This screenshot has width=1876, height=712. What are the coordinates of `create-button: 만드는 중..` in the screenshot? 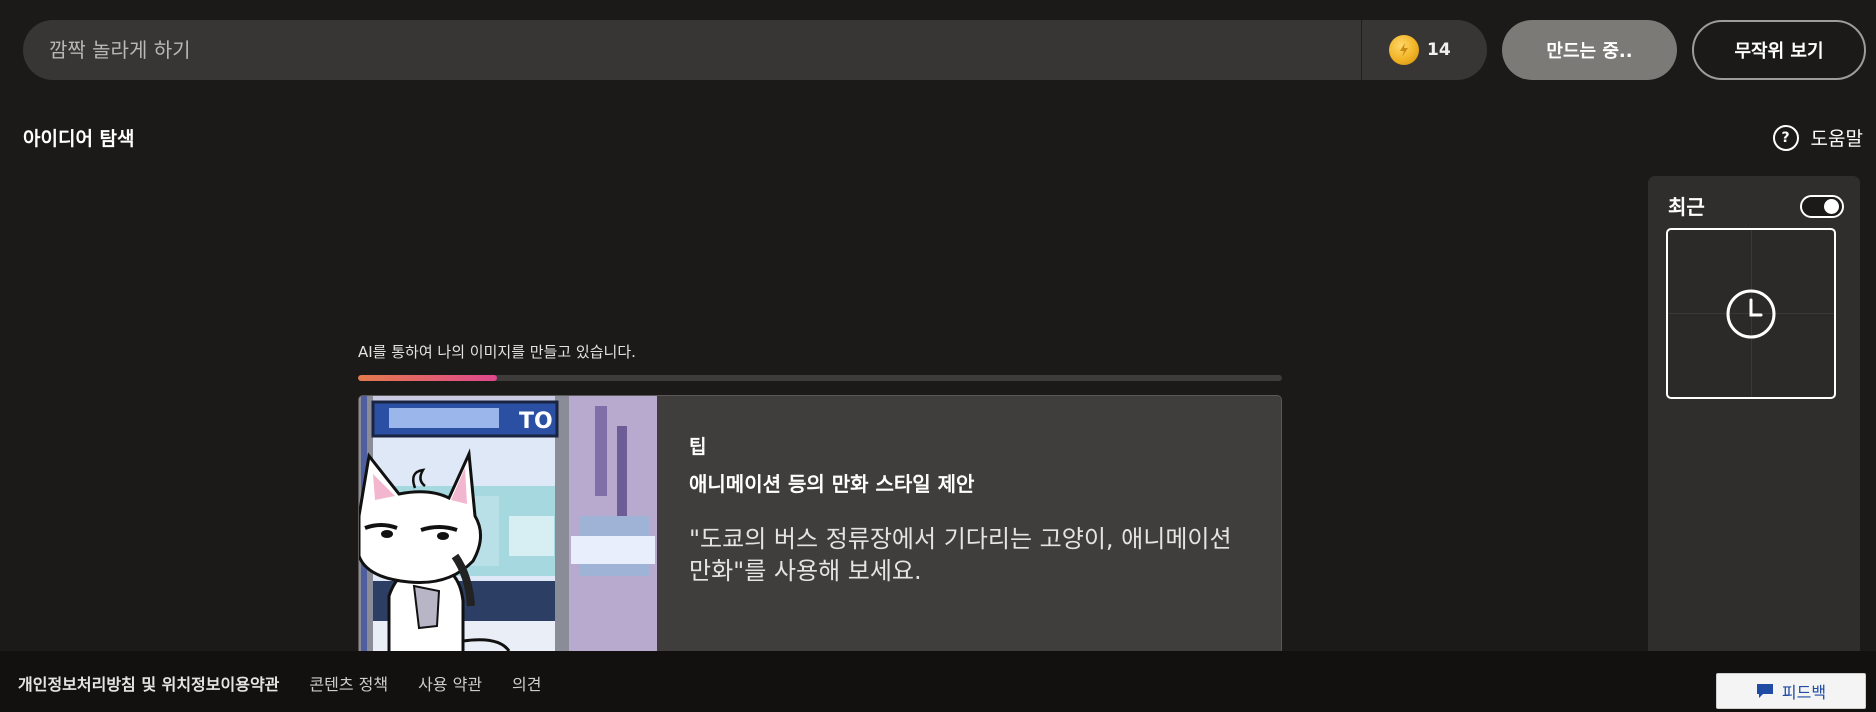 It's located at (1589, 50).